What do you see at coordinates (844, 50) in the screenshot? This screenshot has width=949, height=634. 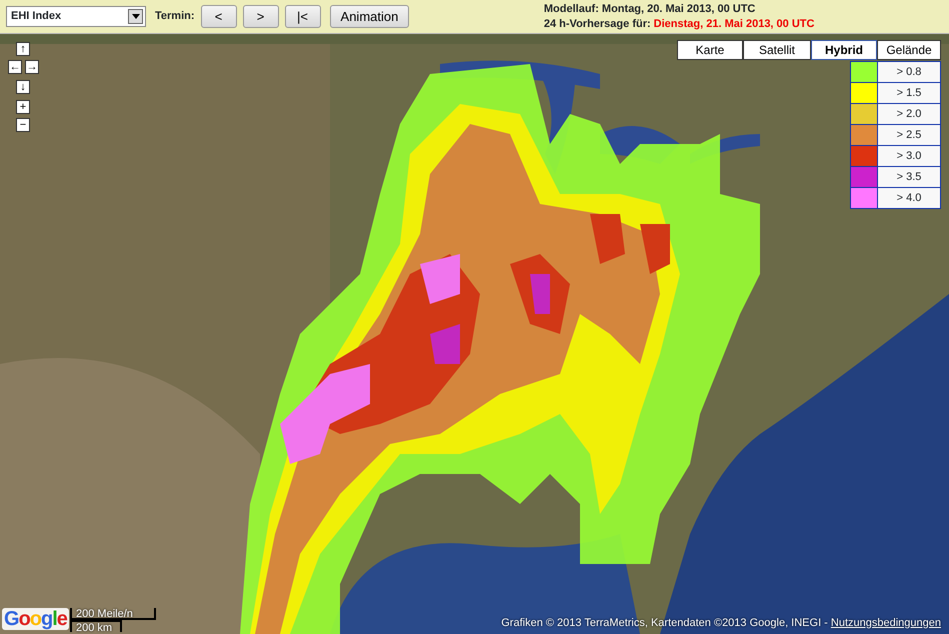 I see `map-type-tab: Hybrid` at bounding box center [844, 50].